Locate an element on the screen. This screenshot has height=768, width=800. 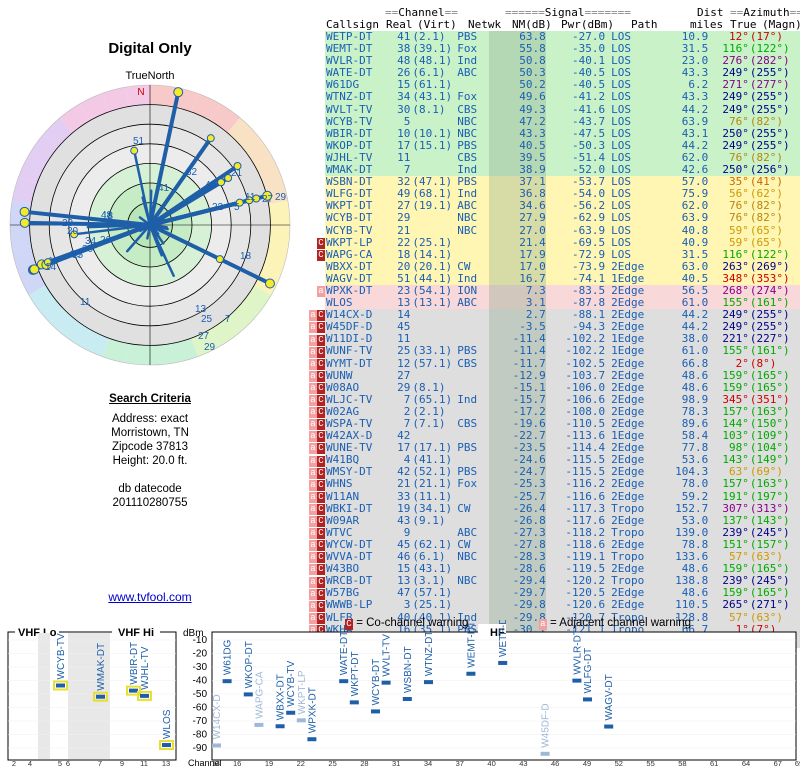
spoke-tip is located at coordinates (269, 283).